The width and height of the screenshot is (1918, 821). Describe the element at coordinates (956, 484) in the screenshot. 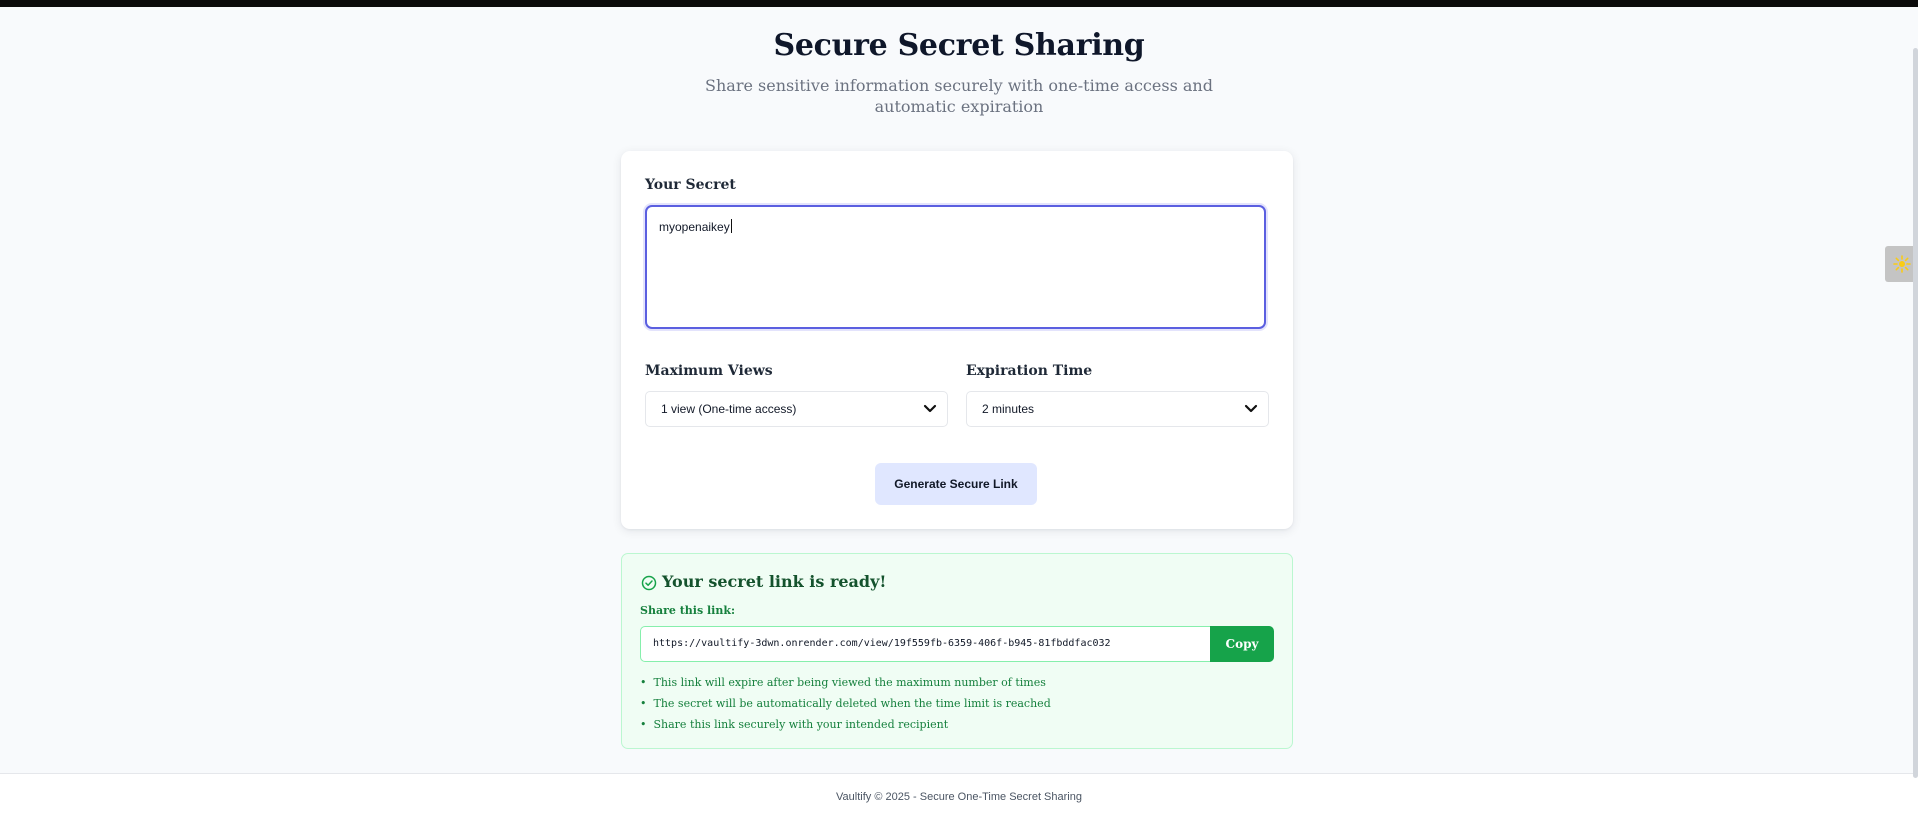

I see `generate-link-button: Generate Secure Link` at that location.